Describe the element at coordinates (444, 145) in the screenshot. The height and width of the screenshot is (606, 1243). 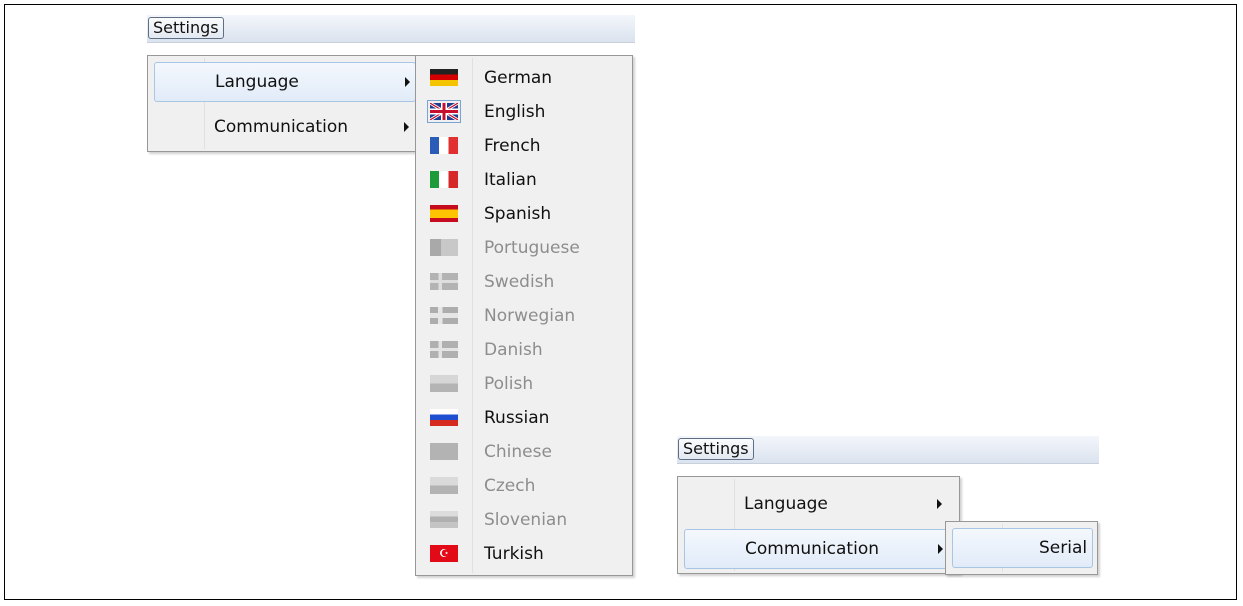
I see `french-flag-icon` at that location.